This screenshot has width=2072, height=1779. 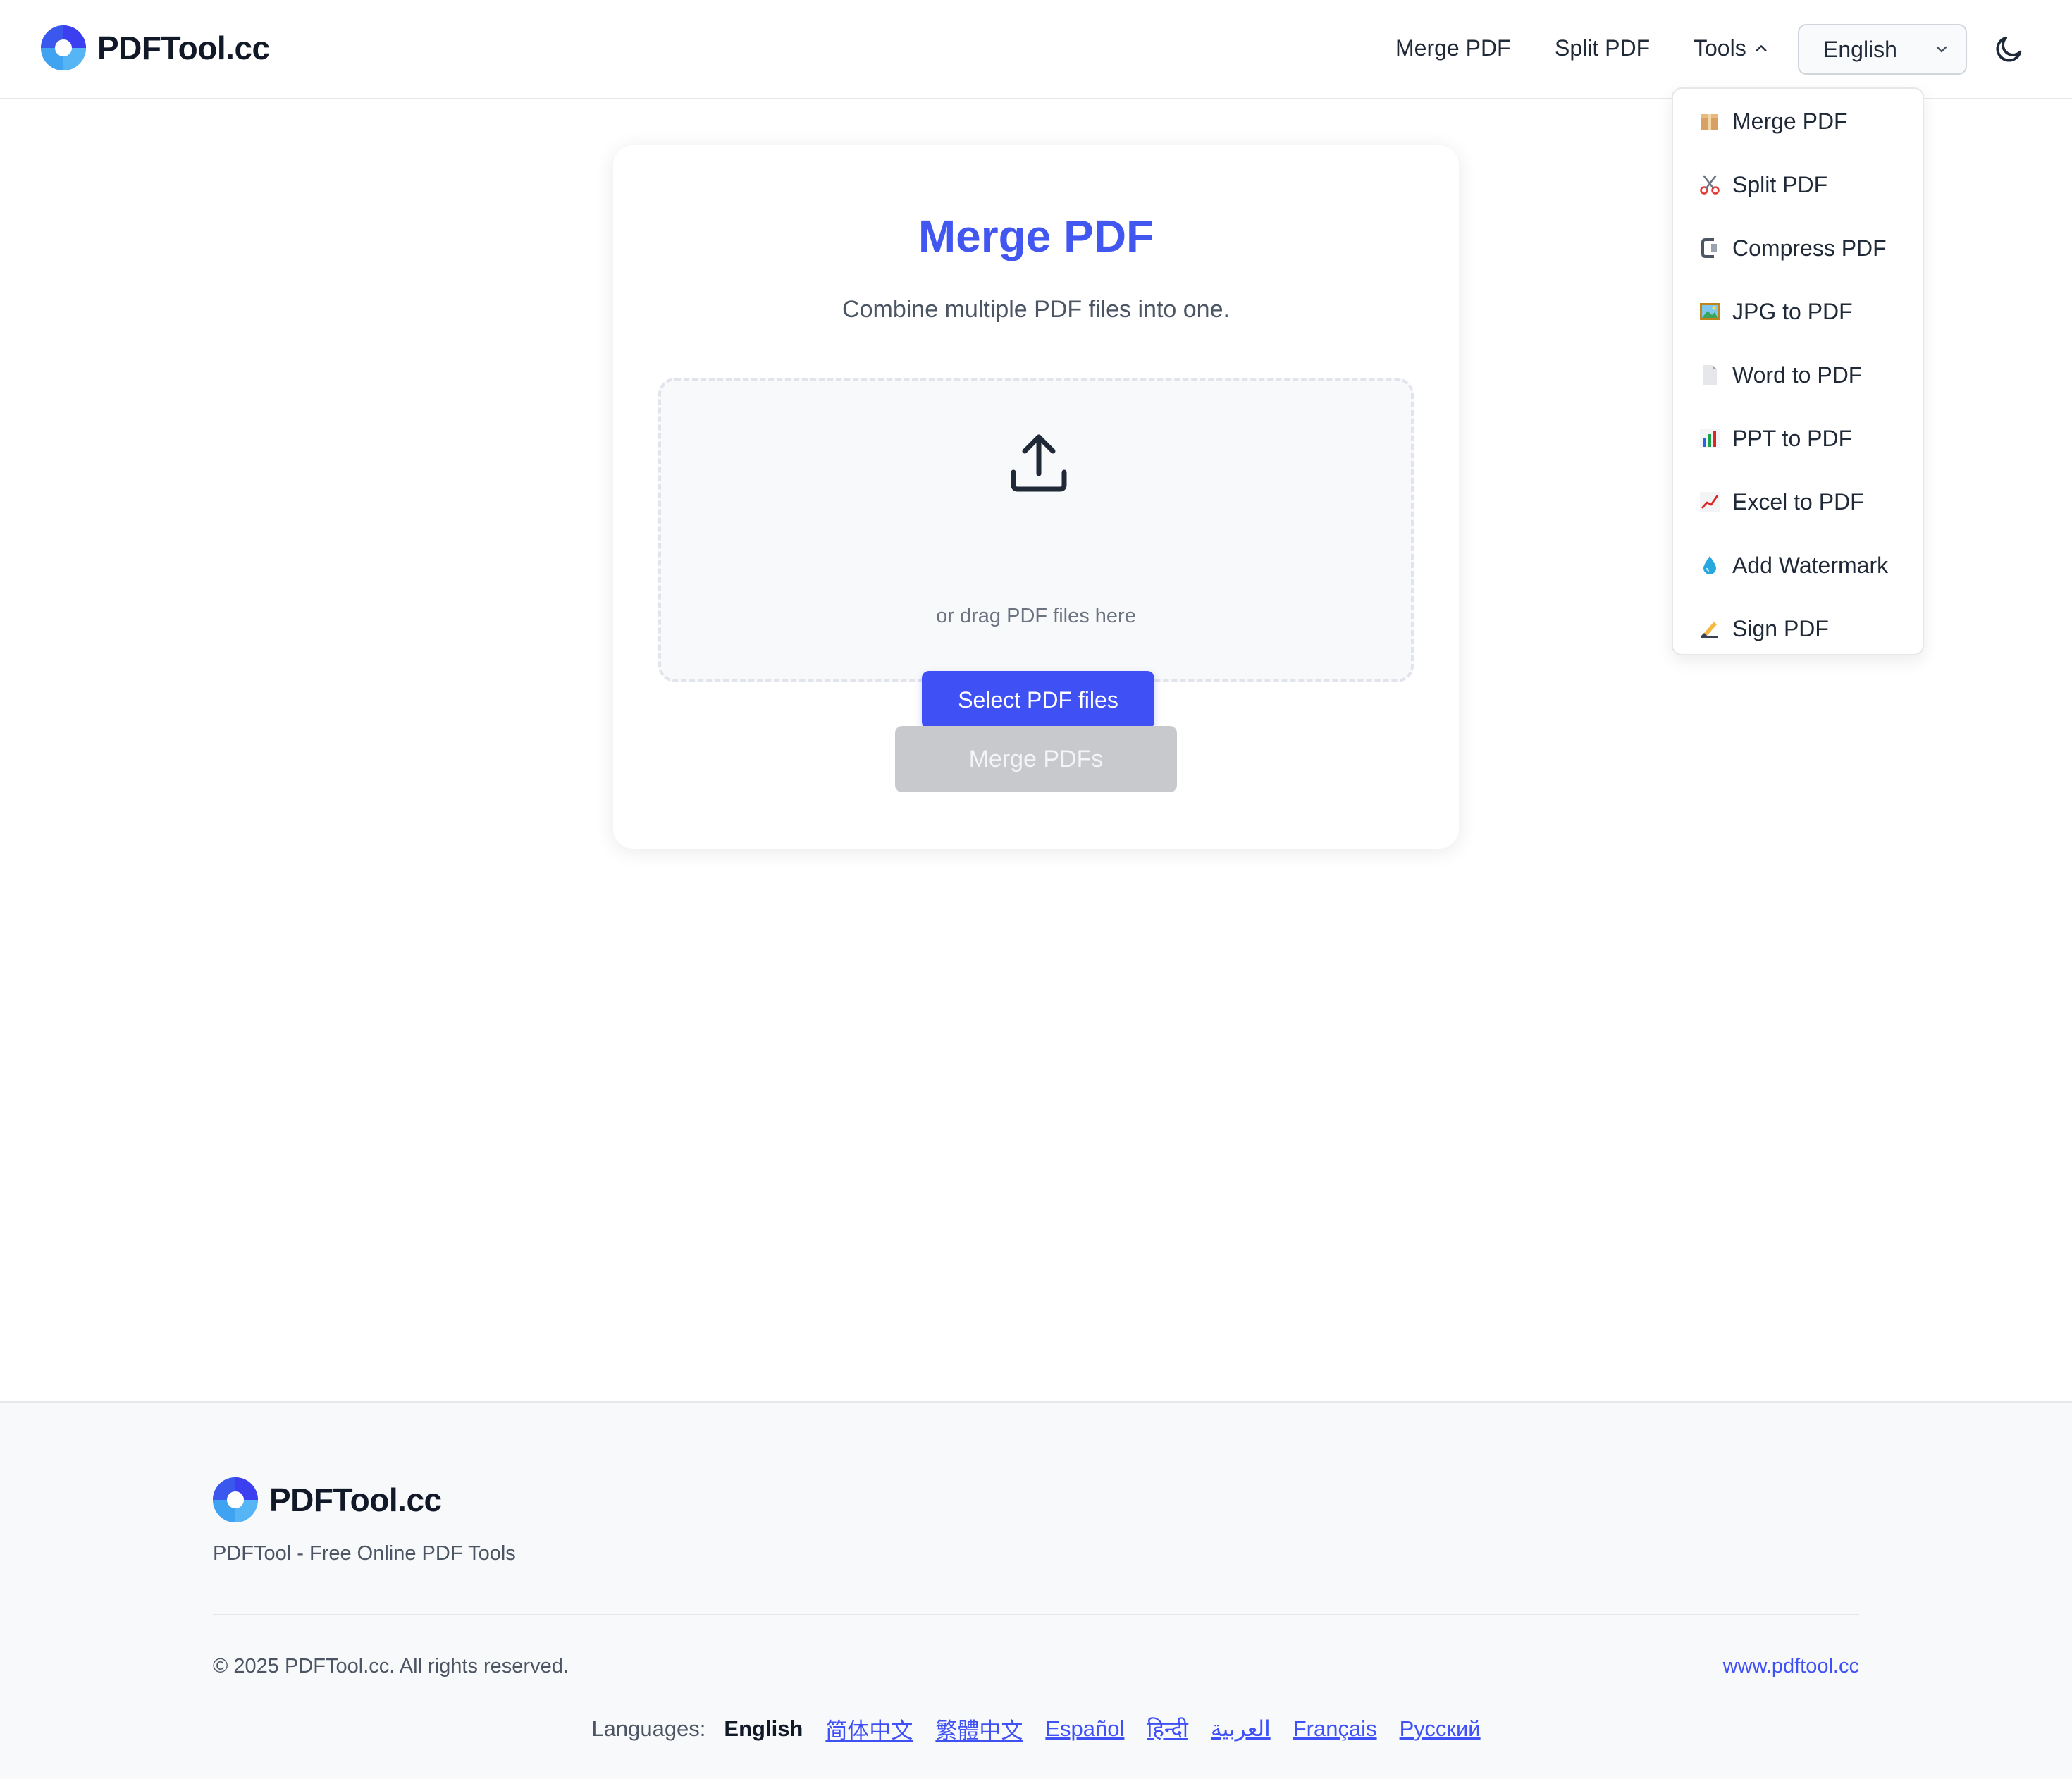 I want to click on menu-item-split-pdf: Split PDF, so click(x=1763, y=185).